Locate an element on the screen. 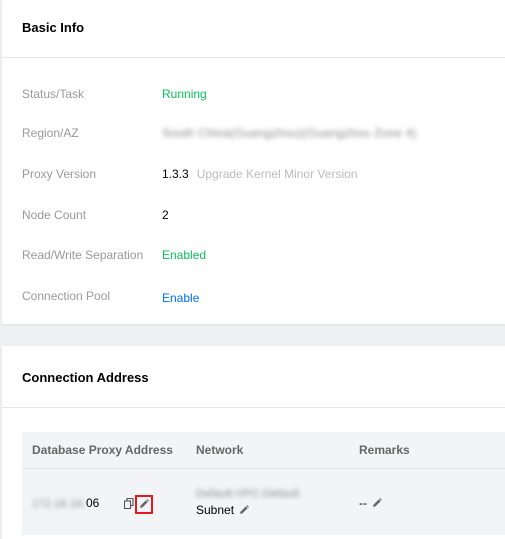 This screenshot has height=539, width=505. connection-pool-row: Connection Pool Enable is located at coordinates (263, 298).